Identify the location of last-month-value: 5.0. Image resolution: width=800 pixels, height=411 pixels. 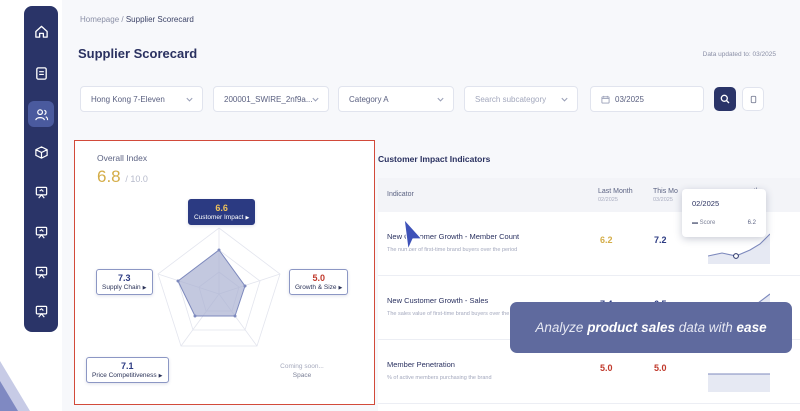
(606, 368).